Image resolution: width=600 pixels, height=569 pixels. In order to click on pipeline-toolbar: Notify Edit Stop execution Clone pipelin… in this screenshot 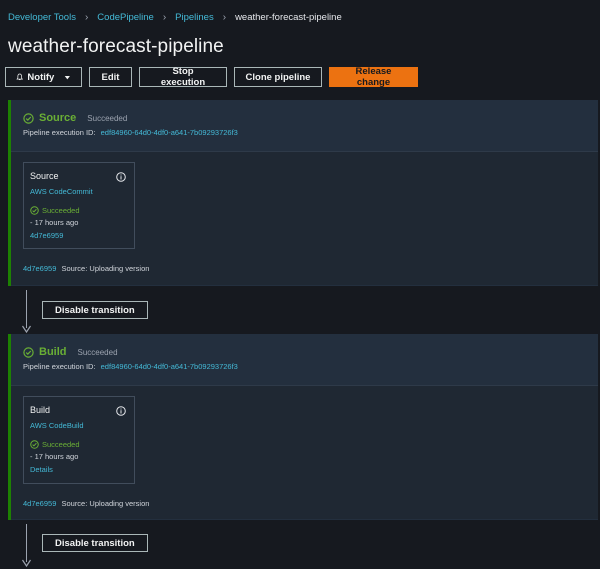, I will do `click(211, 77)`.